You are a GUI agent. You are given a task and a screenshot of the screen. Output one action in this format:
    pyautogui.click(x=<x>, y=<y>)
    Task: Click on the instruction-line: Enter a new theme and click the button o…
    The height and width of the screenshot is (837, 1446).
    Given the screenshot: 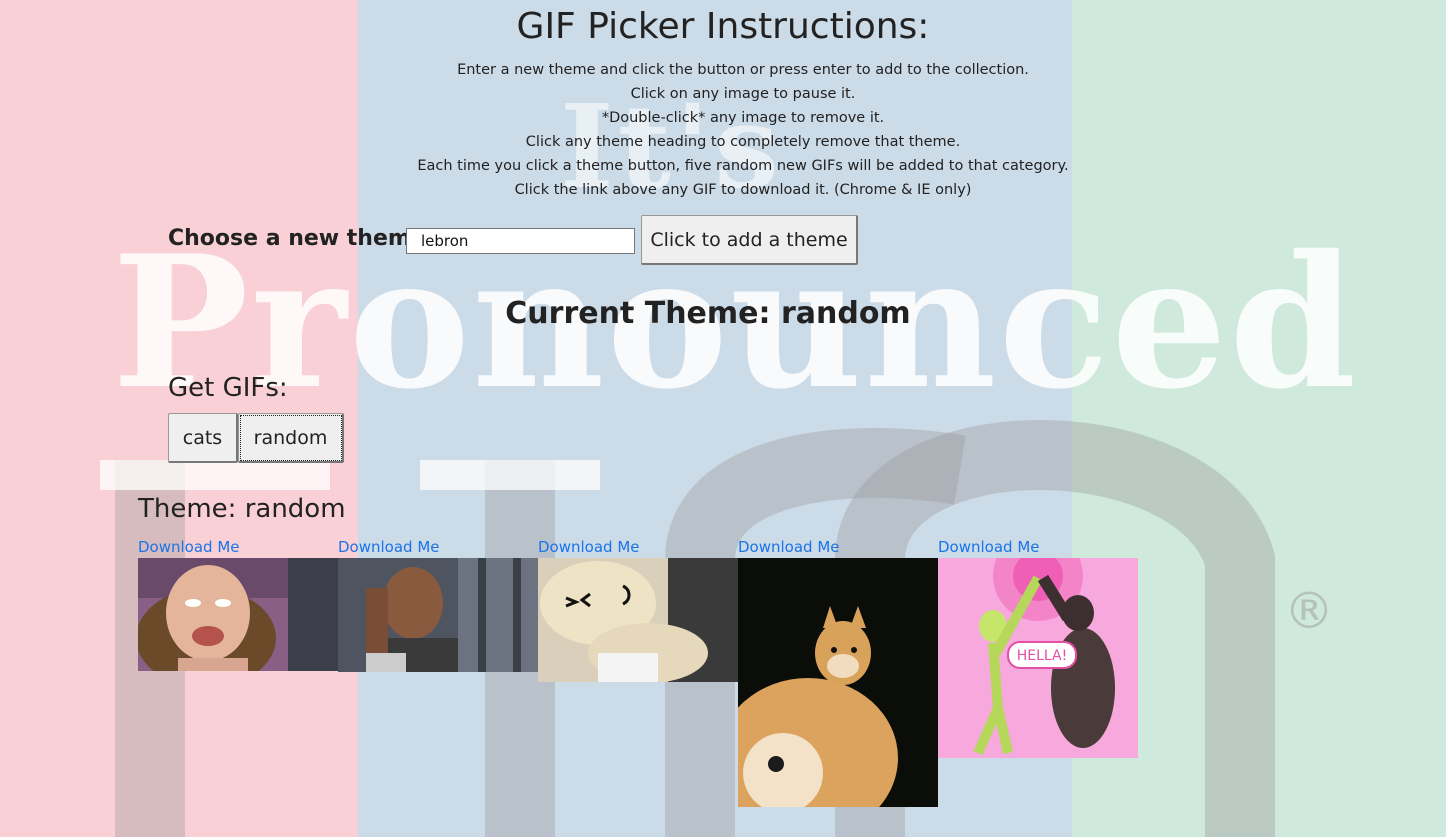 What is the action you would take?
    pyautogui.click(x=743, y=70)
    